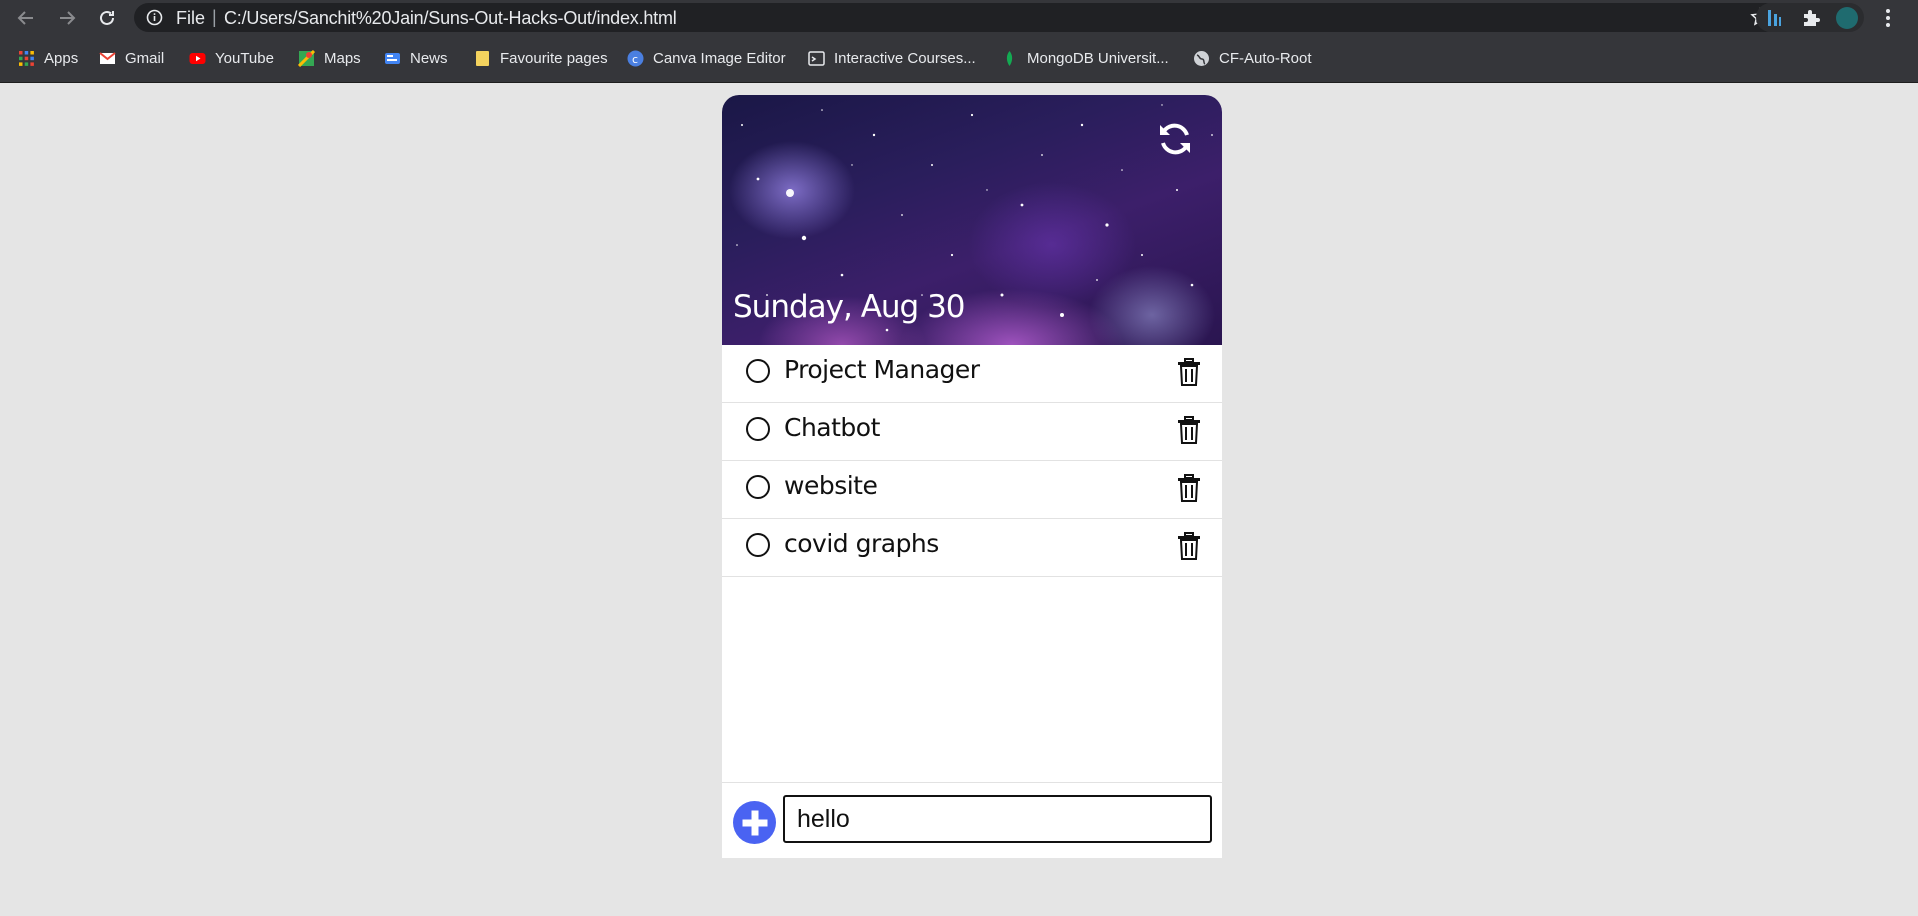 This screenshot has height=916, width=1918. I want to click on maps-icon, so click(306, 58).